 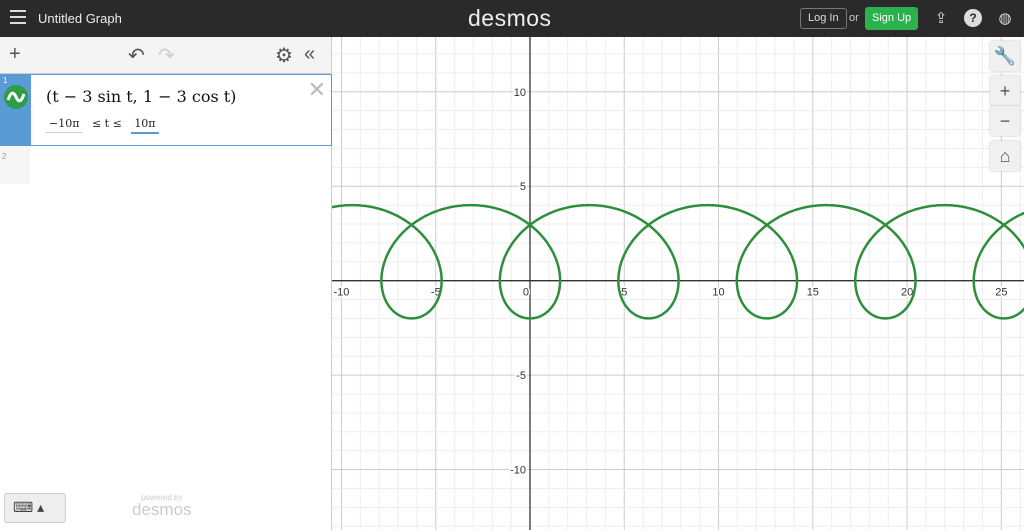 What do you see at coordinates (718, 293) in the screenshot?
I see `x-tick-label: 10` at bounding box center [718, 293].